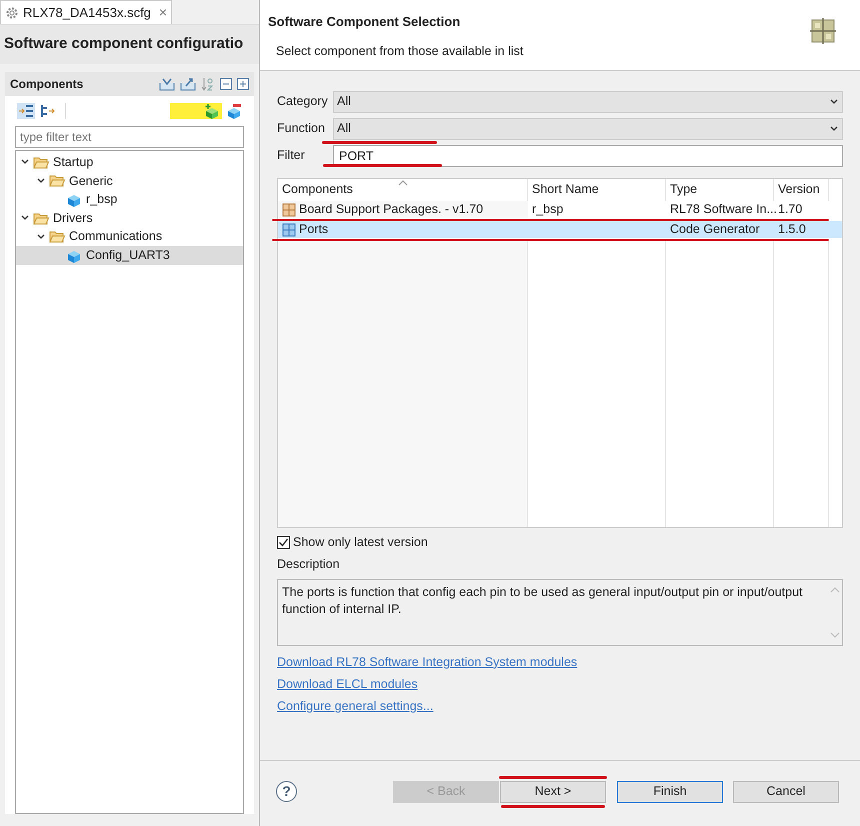 This screenshot has width=860, height=826. Describe the element at coordinates (597, 190) in the screenshot. I see `column-header: Short Name` at that location.